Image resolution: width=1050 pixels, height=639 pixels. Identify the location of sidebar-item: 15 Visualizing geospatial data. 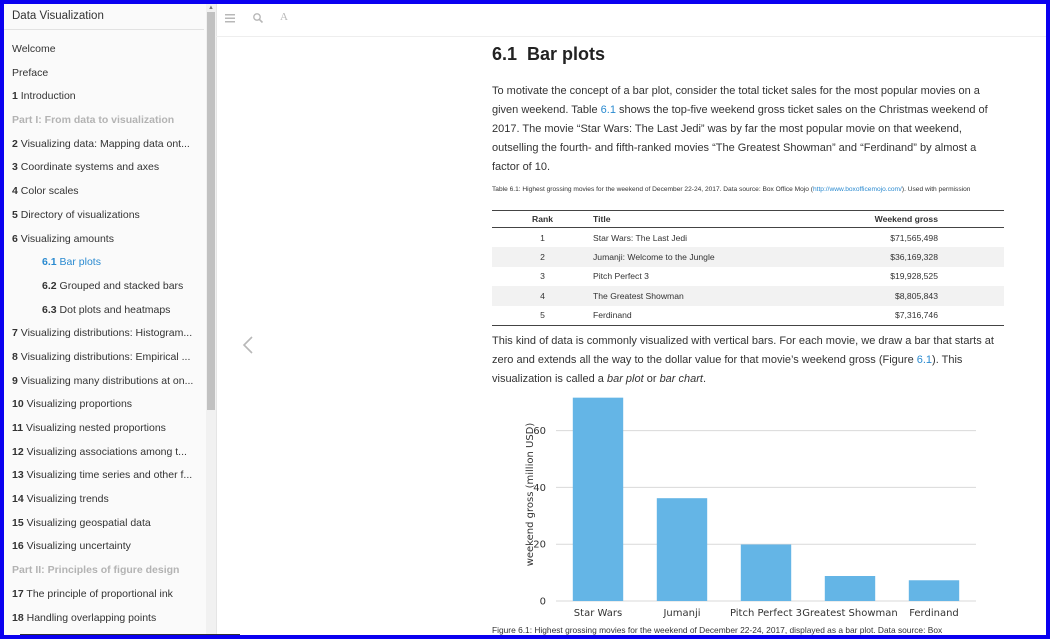
(104, 524).